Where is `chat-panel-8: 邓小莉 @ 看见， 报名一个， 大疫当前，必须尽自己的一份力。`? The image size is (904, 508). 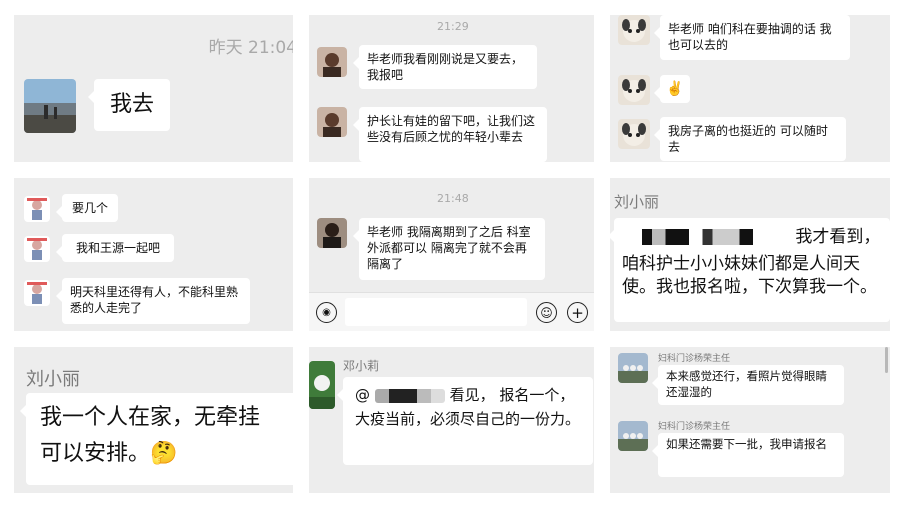 chat-panel-8: 邓小莉 @ 看见， 报名一个， 大疫当前，必须尽自己的一份力。 is located at coordinates (451, 420).